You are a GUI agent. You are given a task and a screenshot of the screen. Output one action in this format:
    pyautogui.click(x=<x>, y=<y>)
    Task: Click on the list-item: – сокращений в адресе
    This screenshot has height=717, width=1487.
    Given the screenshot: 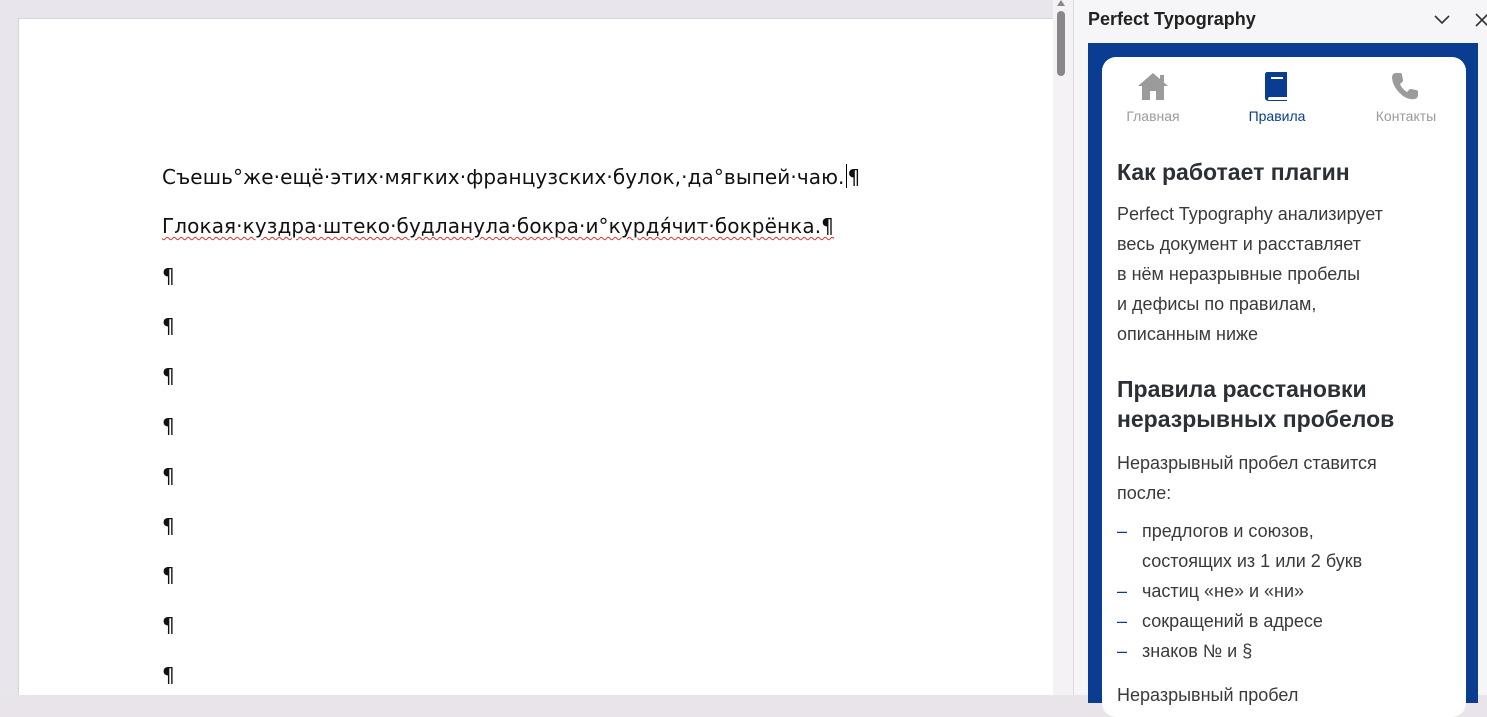 What is the action you would take?
    pyautogui.click(x=1284, y=621)
    